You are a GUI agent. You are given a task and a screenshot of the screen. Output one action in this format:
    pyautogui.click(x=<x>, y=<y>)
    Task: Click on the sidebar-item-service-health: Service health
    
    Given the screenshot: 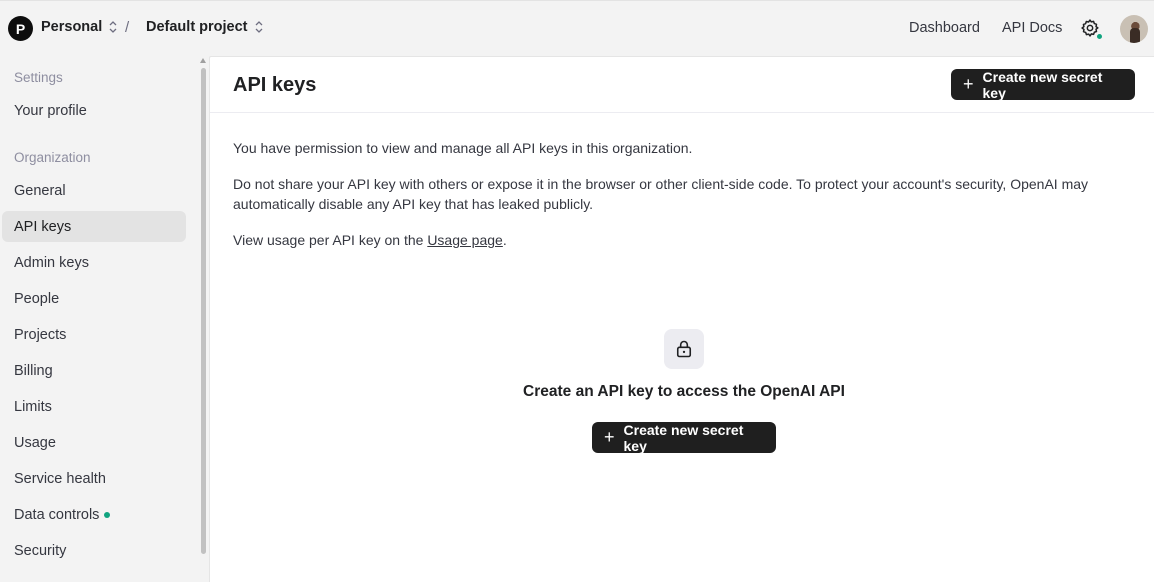 What is the action you would take?
    pyautogui.click(x=94, y=478)
    